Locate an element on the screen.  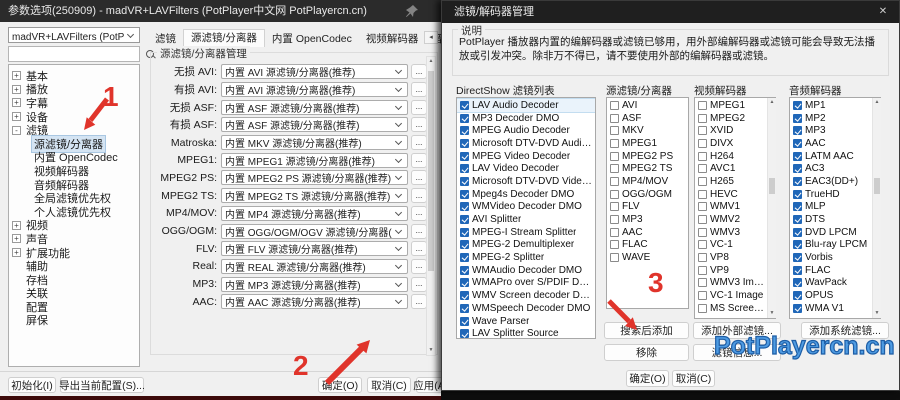
format-select: 内置 AAC 源滤镜/分离器(推荐) is located at coordinates (314, 302).